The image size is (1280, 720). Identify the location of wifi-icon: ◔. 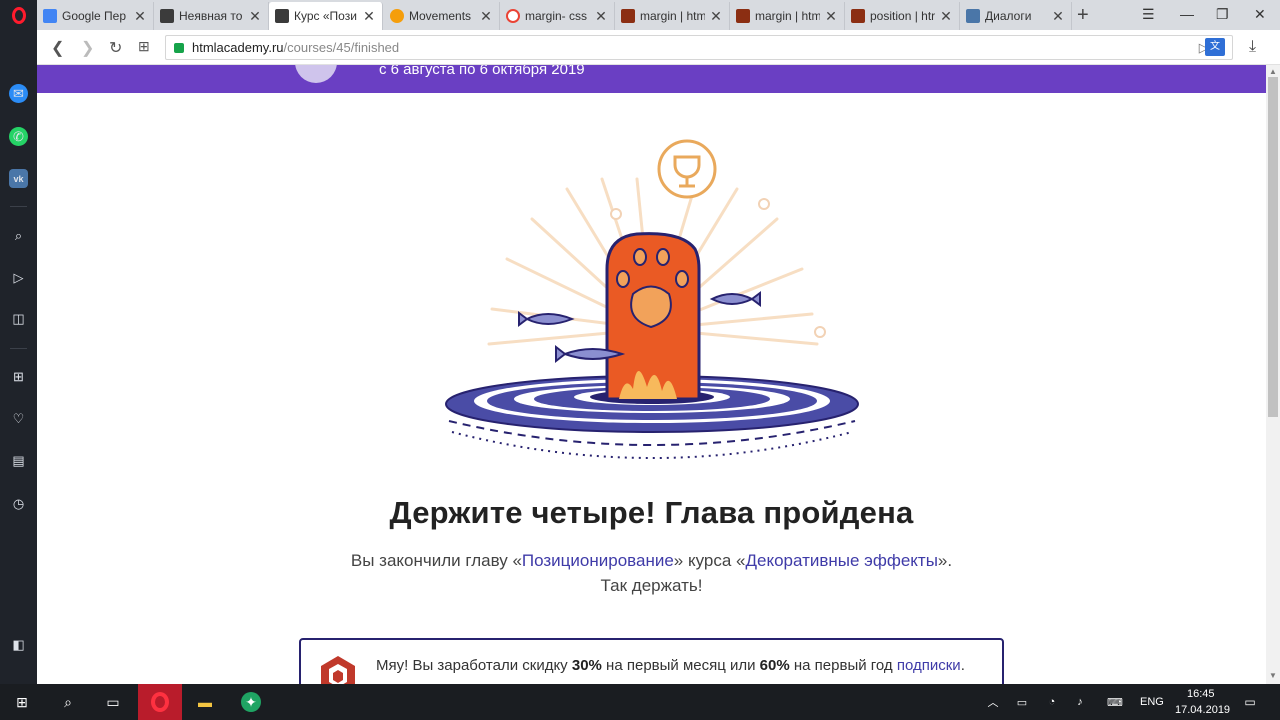
(1052, 702).